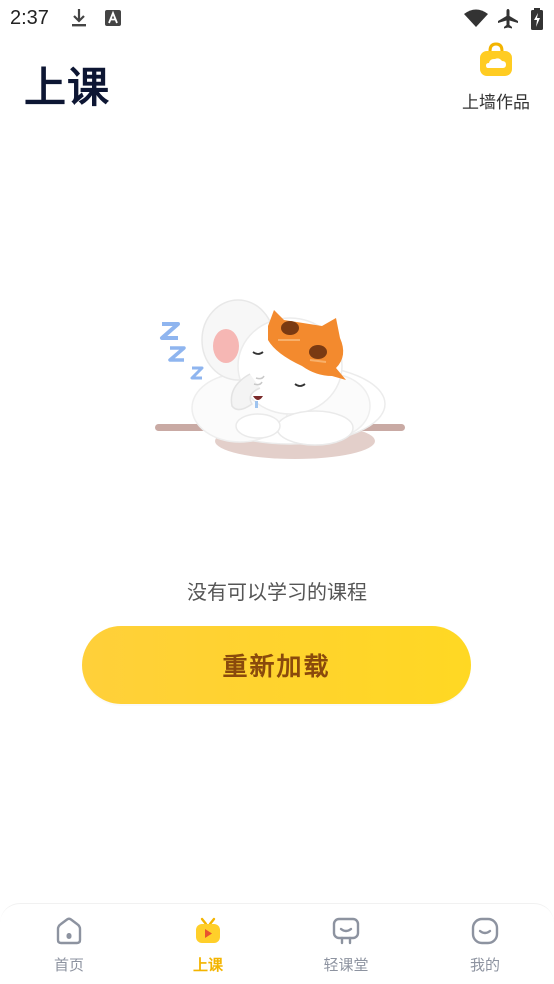 This screenshot has width=554, height=984. I want to click on tab-mine-label: 我的, so click(484, 965).